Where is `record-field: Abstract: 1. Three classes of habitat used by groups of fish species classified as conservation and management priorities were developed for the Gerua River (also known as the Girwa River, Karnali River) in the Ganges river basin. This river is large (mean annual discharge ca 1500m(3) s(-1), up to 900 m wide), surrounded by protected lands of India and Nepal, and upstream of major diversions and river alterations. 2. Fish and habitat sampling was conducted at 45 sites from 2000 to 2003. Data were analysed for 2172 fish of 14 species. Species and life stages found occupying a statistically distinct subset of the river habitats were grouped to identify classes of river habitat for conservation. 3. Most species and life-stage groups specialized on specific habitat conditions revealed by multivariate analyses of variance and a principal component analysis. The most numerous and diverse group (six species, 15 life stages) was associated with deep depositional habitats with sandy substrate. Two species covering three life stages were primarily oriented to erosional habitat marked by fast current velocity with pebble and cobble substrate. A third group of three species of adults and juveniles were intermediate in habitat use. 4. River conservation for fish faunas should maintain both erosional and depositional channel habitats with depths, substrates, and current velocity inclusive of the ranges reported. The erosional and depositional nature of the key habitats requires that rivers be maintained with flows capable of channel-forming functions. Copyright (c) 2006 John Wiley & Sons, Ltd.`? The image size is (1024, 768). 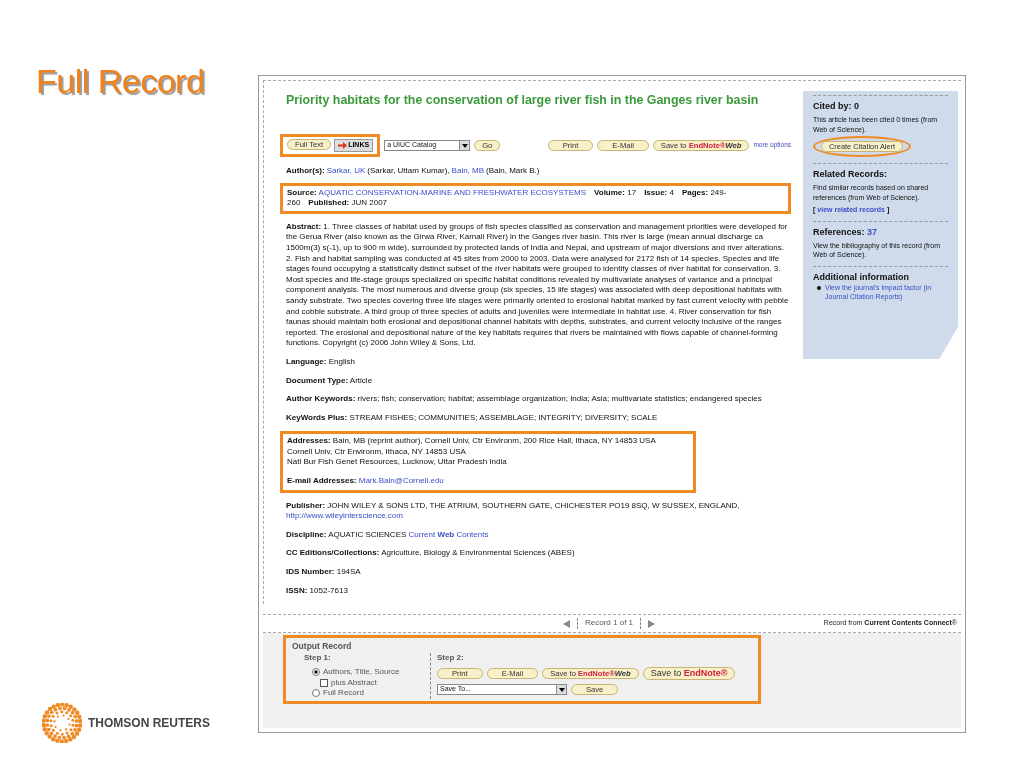 record-field: Abstract: 1. Three classes of habitat used by groups of fish species classified as conservation and management priorities were developed for the Gerua River (also known as the Girwa River, Karnali River) in the Ganges river basin. This river is large (mean annual discharge ca 1500m(3) s(-1), up to 900 m wide), surrounded by protected lands of India and Nepal, and upstream of major diversions and river alterations. 2. Fish and habitat sampling was conducted at 45 sites from 2000 to 2003. Data were analysed for 2172 fish of 14 species. Species and life stages found occupying a statistically distinct subset of the river habitats were grouped to identify classes of river habitat for conservation. 3. Most species and life-stage groups specialized on specific habitat conditions revealed by multivariate analyses of variance and a principal component analysis. The most numerous and diverse group (six species, 15 life stages) was associated with deep depositional habitats with sandy substrate. Two species covering three life stages were primarily oriented to erosional habitat marked by fast current velocity with pebble and cobble substrate. A third group of three species of adults and juveniles were intermediate in habitat use. 4. River conservation for fish faunas should maintain both erosional and depositional channel habitats with depths, substrates, and current velocity inclusive of the ranges reported. The erosional and depositional nature of the key habitats requires that rivers be maintained with flows capable of channel-forming functions. Copyright (c) 2006 John Wiley & Sons, Ltd. is located at coordinates (538, 285).